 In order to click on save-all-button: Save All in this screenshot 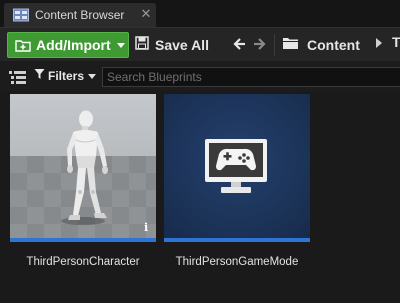, I will do `click(172, 45)`.